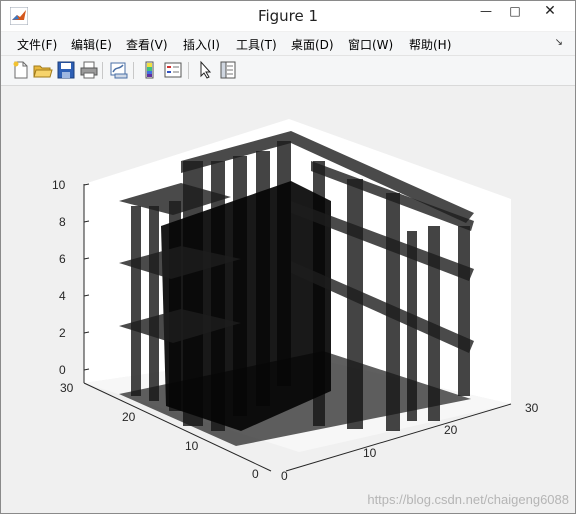 The image size is (576, 514). What do you see at coordinates (532, 408) in the screenshot?
I see `x-tick-label: 30` at bounding box center [532, 408].